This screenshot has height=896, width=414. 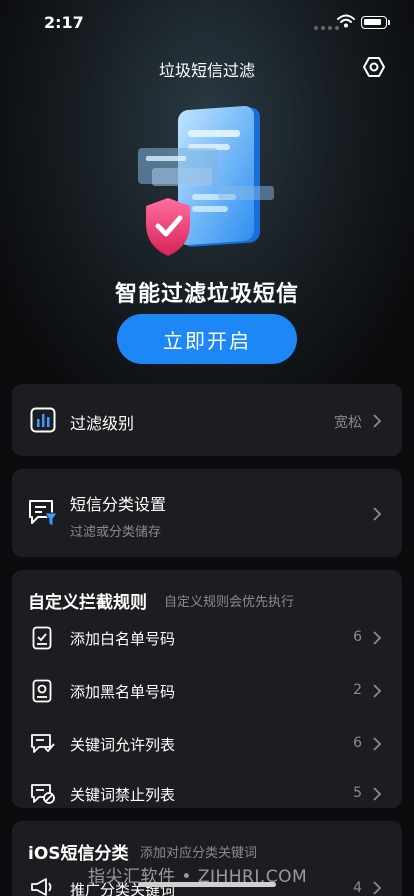 I want to click on battery-tip, so click(x=389, y=22).